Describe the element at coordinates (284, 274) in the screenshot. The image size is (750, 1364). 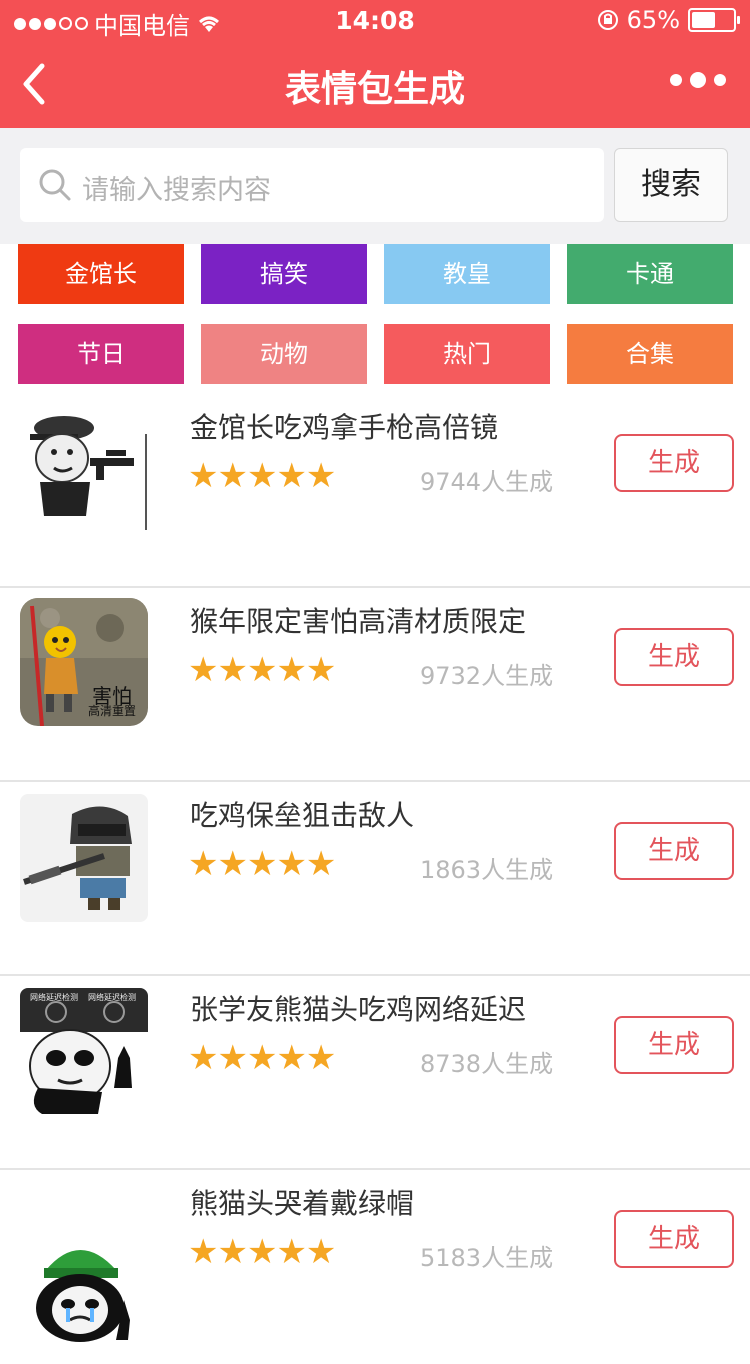
I see `category-button: 搞笑` at that location.